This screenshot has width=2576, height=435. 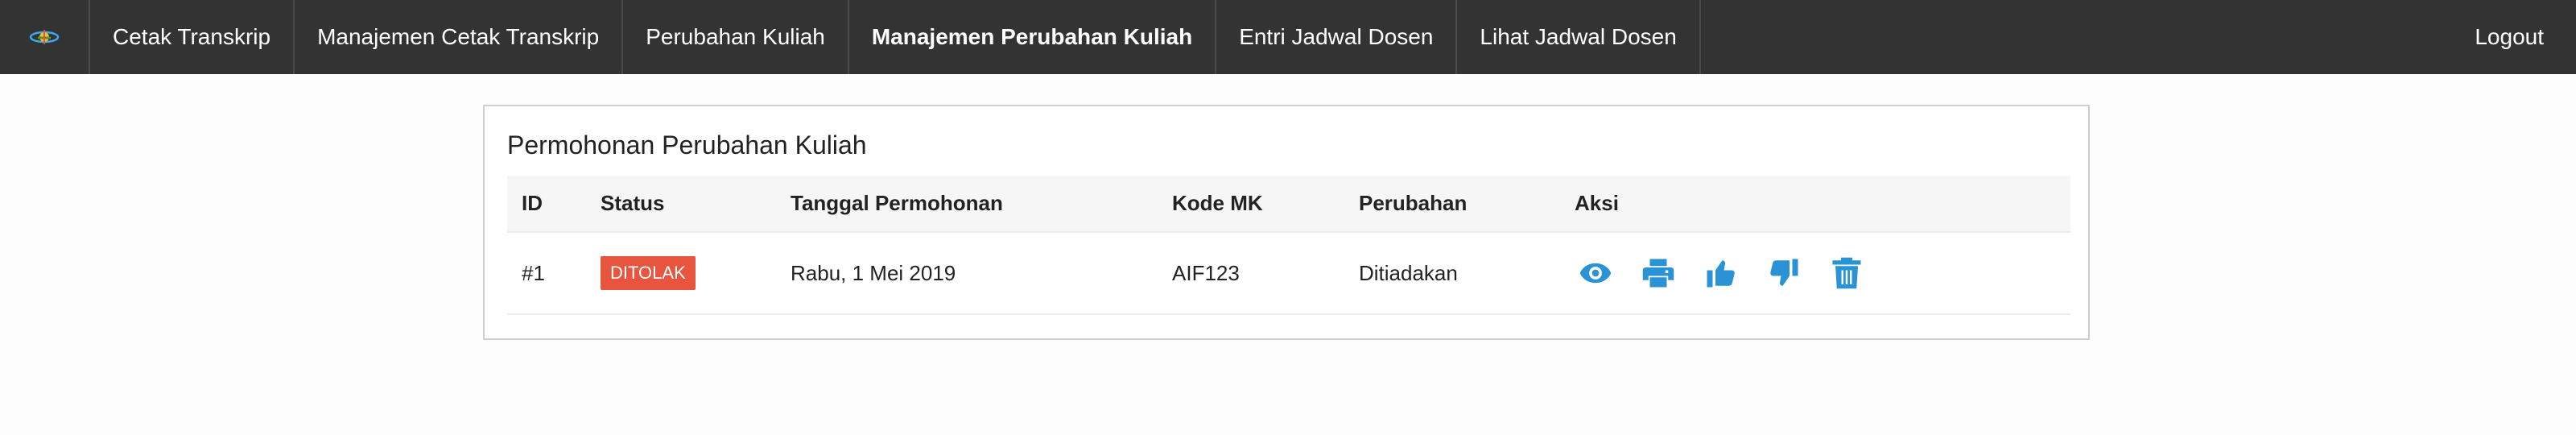 What do you see at coordinates (1595, 273) in the screenshot?
I see `eye-icon` at bounding box center [1595, 273].